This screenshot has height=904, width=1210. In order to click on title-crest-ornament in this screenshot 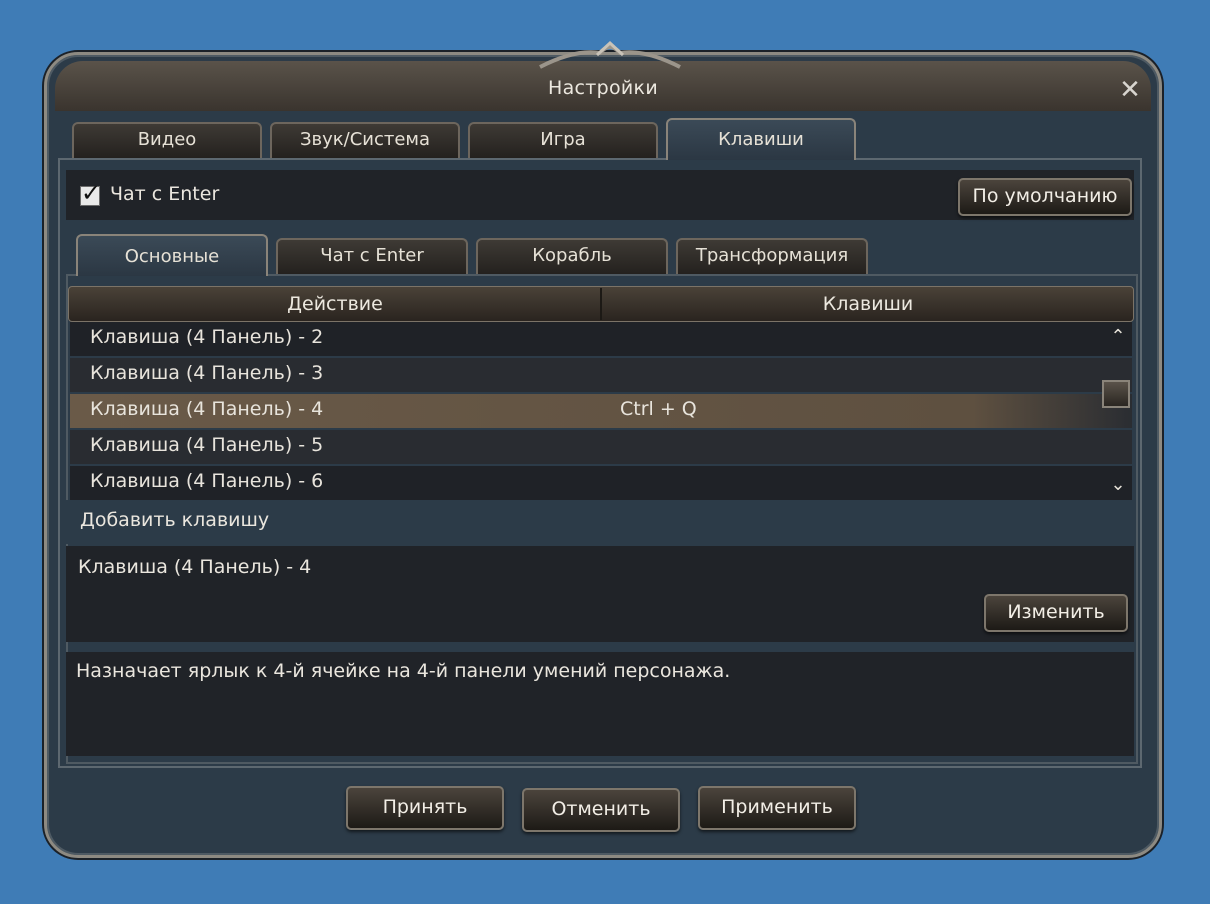, I will do `click(610, 54)`.